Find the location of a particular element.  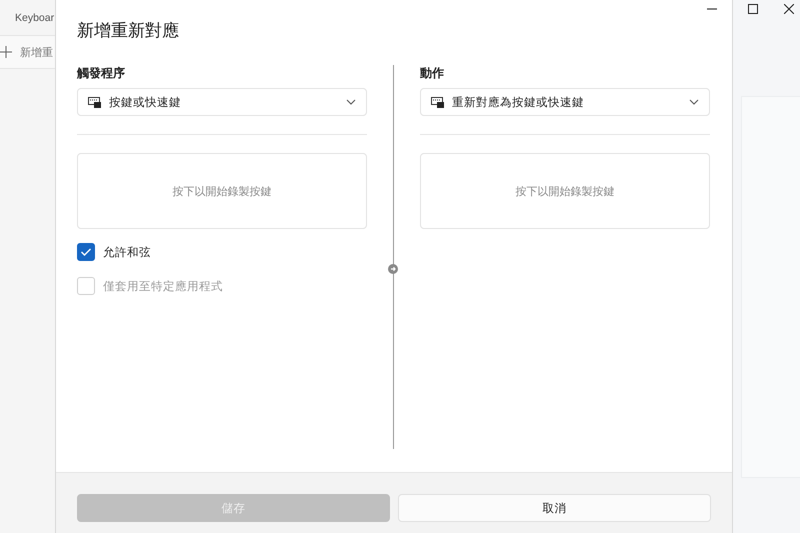

checkbox-label: 僅套用至特定應用程式 is located at coordinates (163, 286).